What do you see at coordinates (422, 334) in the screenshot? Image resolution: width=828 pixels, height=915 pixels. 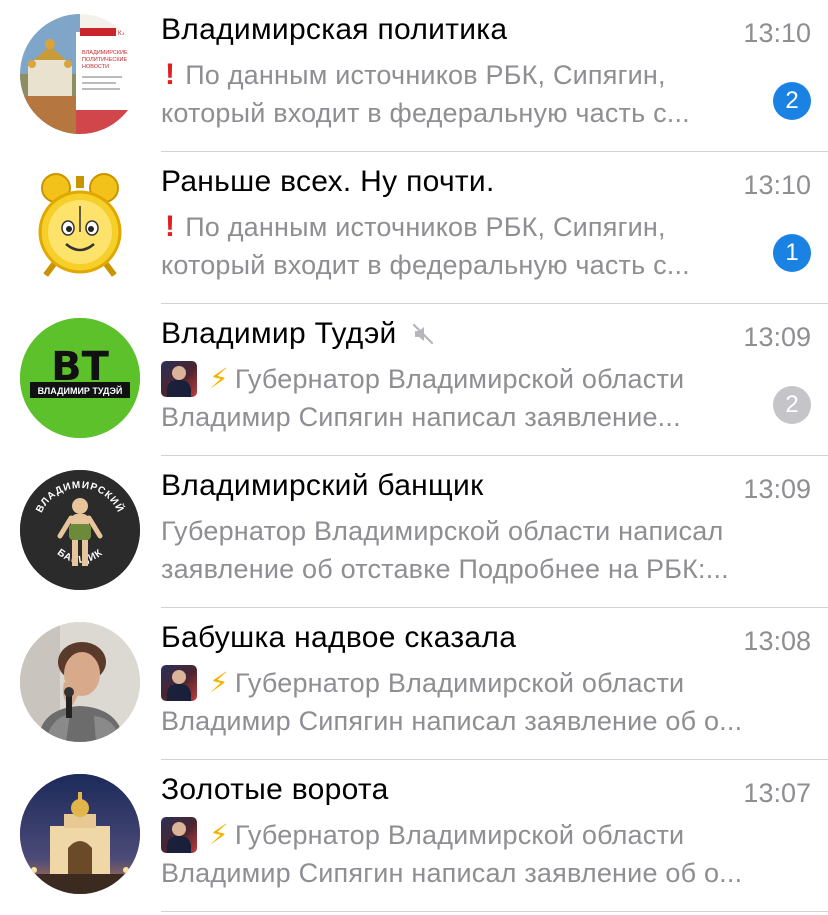 I see `muted-speaker-icon` at bounding box center [422, 334].